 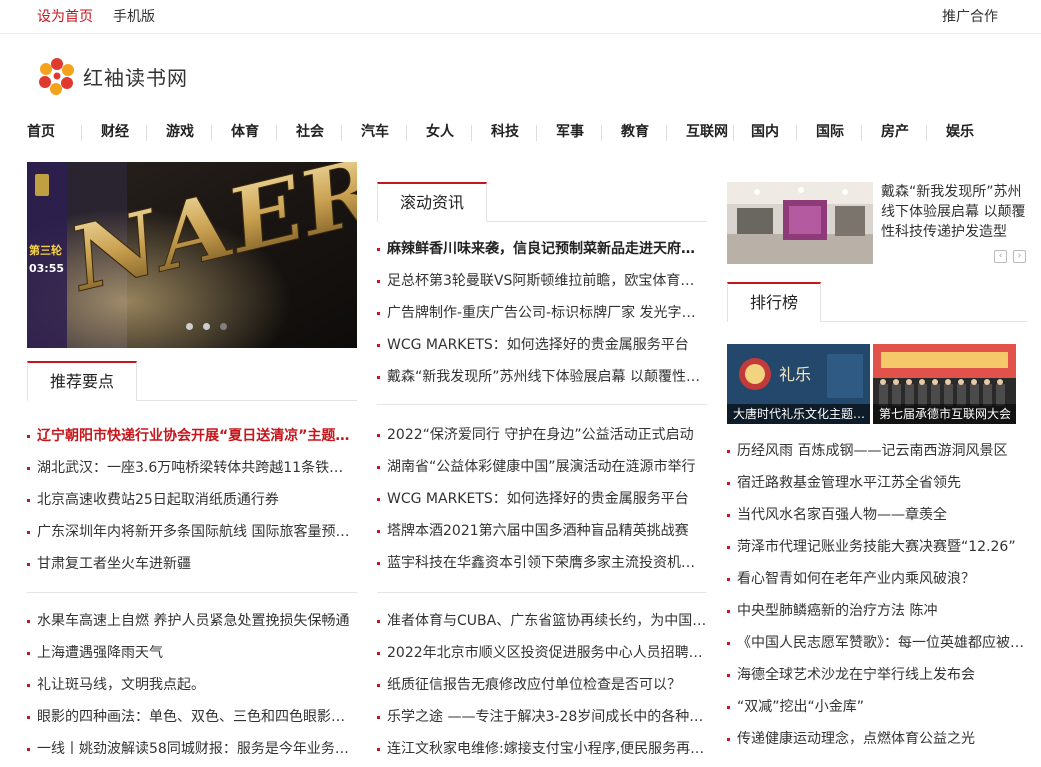 What do you see at coordinates (877, 451) in the screenshot?
I see `list-item: 历经风雨 百炼成钢——记云南西游洞风景区` at bounding box center [877, 451].